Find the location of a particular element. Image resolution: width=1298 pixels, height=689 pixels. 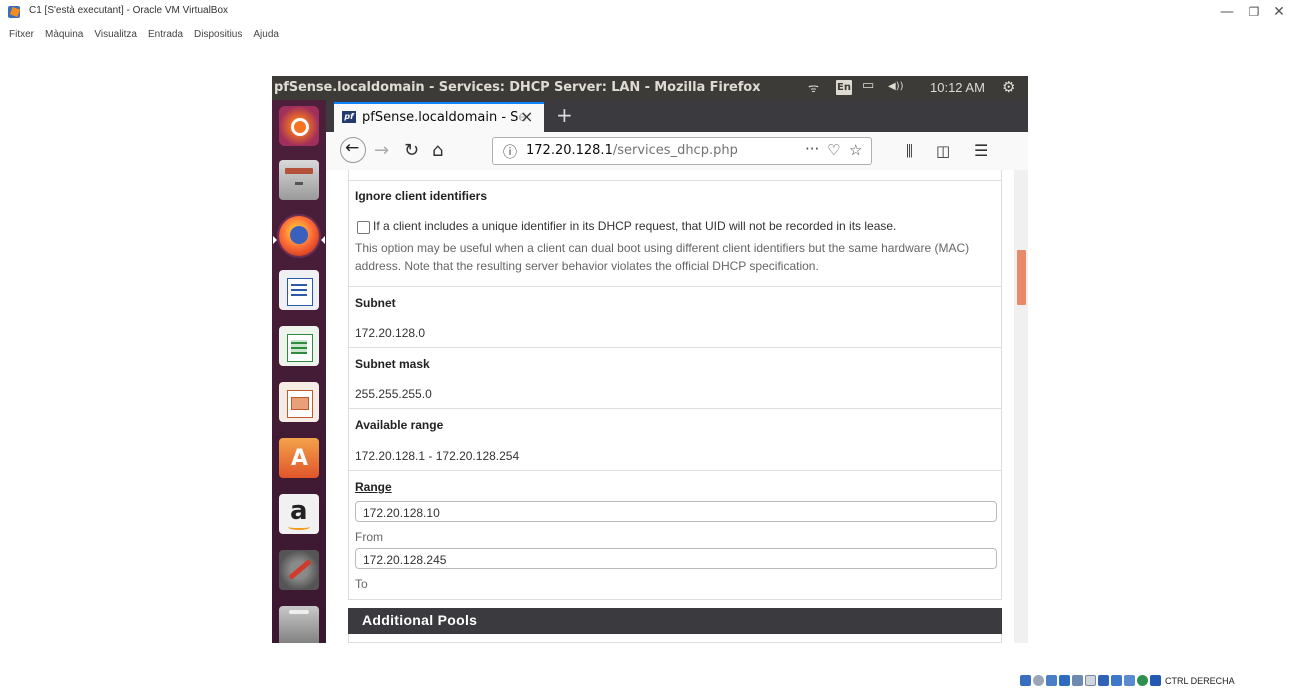

url-bar: ⓘ 172.20.128.1/services_dhcp.php ··· ♡ ☆ is located at coordinates (682, 151).